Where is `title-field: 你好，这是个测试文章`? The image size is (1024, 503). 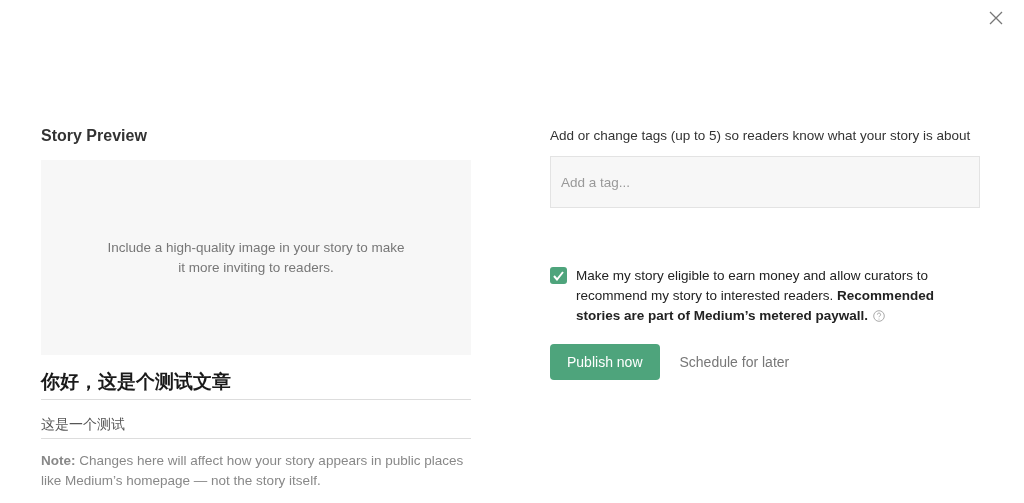 title-field: 你好，这是个测试文章 is located at coordinates (256, 384).